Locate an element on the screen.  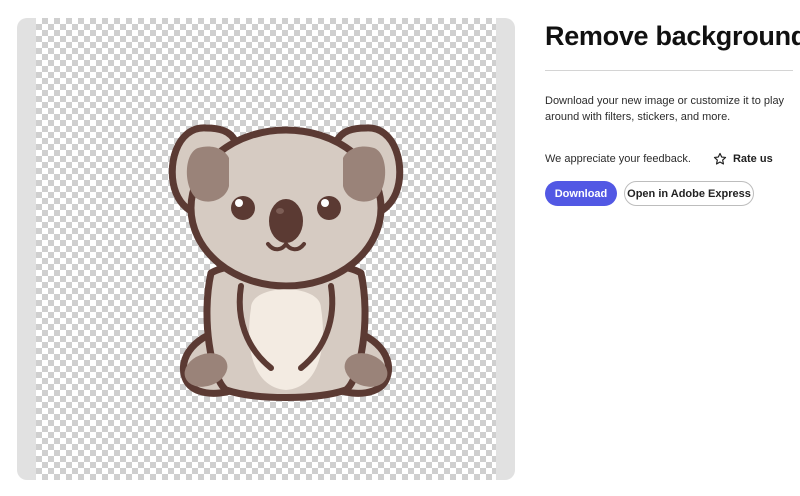
feedback-row: We appreciate your feedback. Rate us is located at coordinates (670, 159).